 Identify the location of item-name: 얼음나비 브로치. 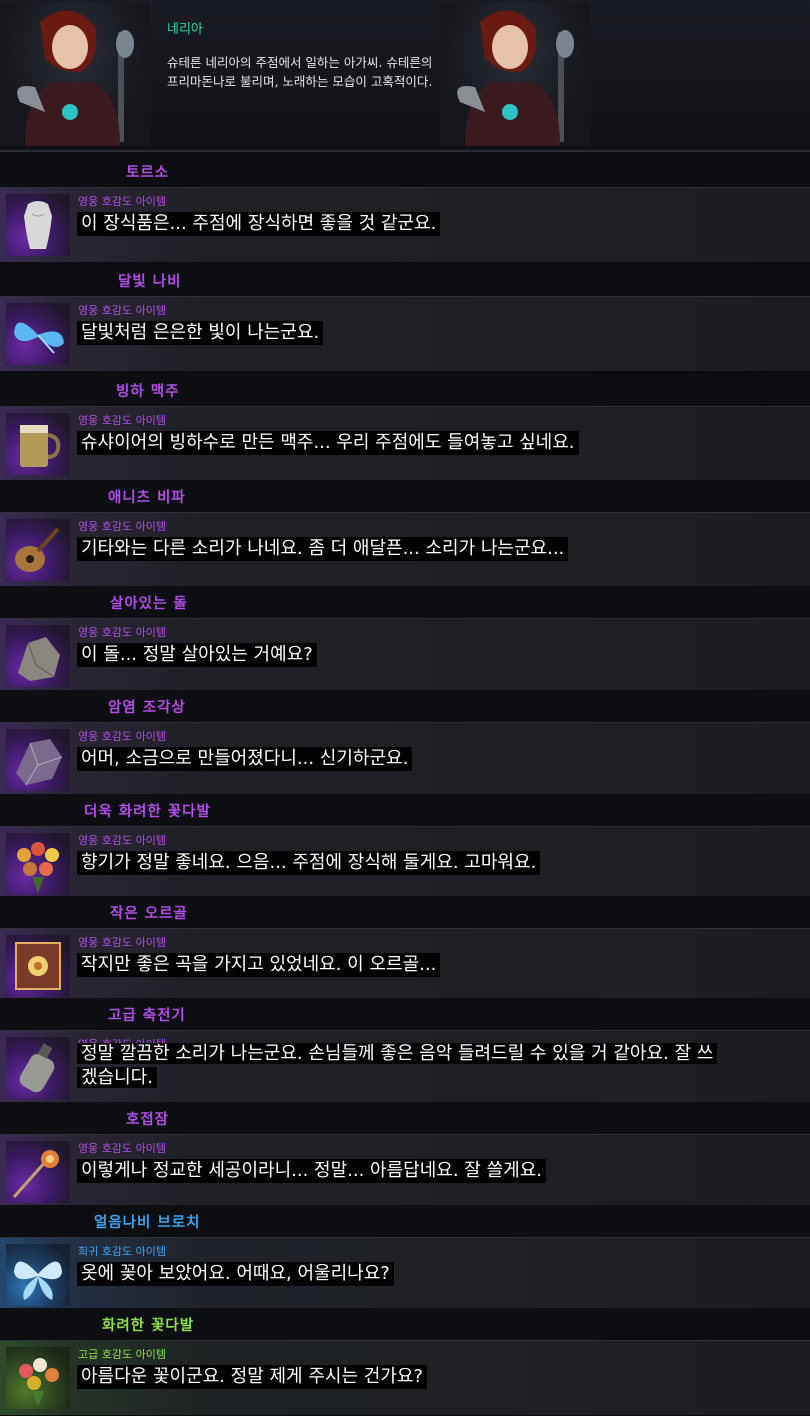
(147, 1223).